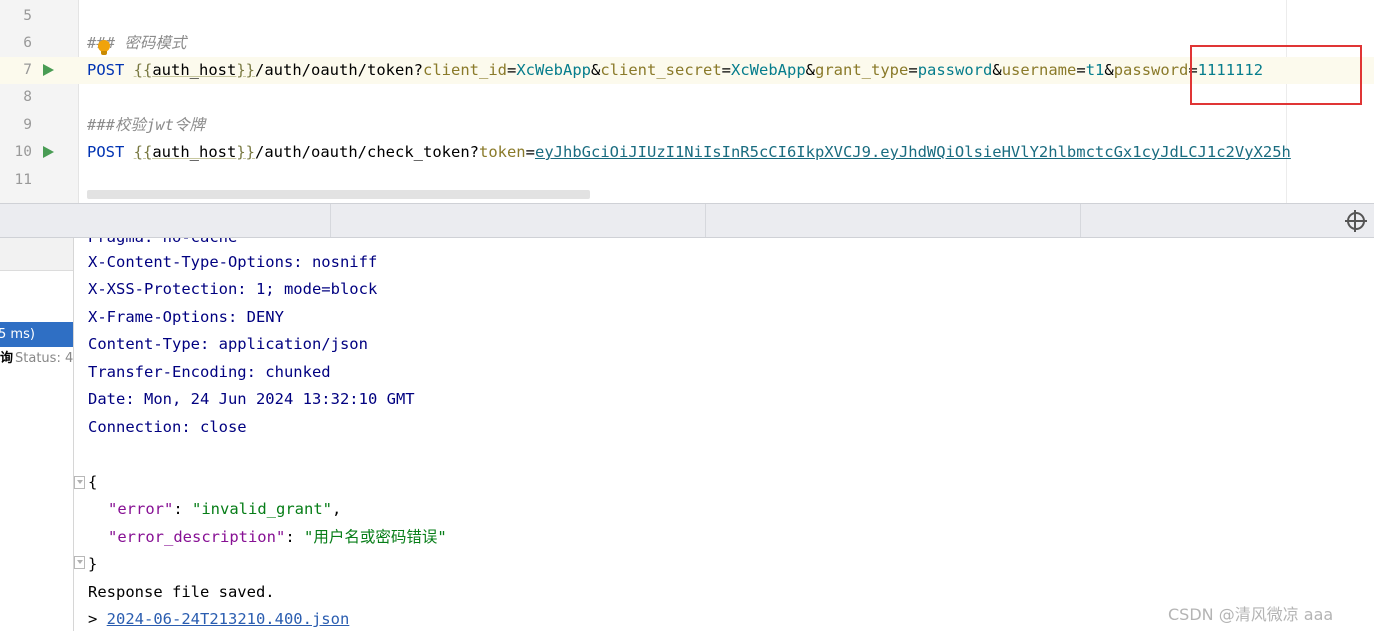 The height and width of the screenshot is (631, 1374). I want to click on request-history-panel: 5 ms) 询 Status: 4, so click(37, 434).